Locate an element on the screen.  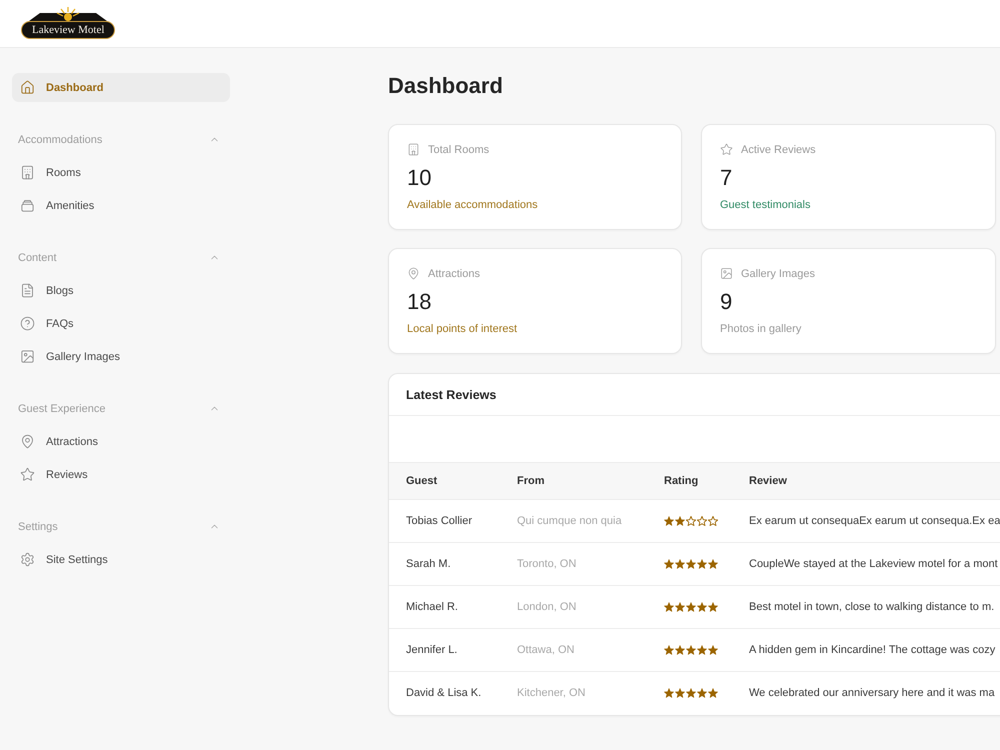
guest-location: Qui cumque non quia is located at coordinates (573, 521).